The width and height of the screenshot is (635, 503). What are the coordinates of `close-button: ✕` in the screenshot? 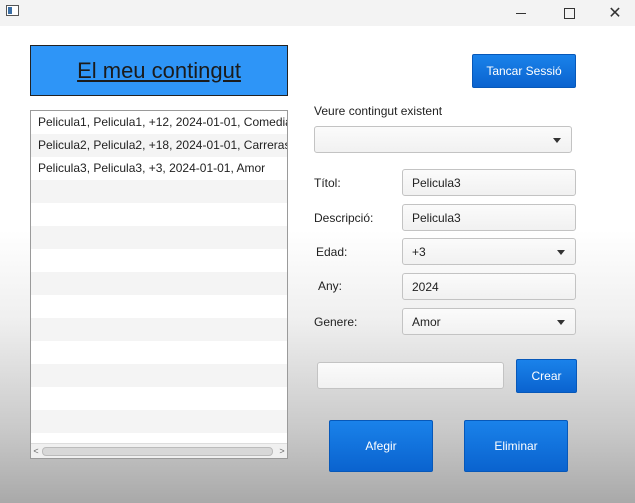 It's located at (613, 13).